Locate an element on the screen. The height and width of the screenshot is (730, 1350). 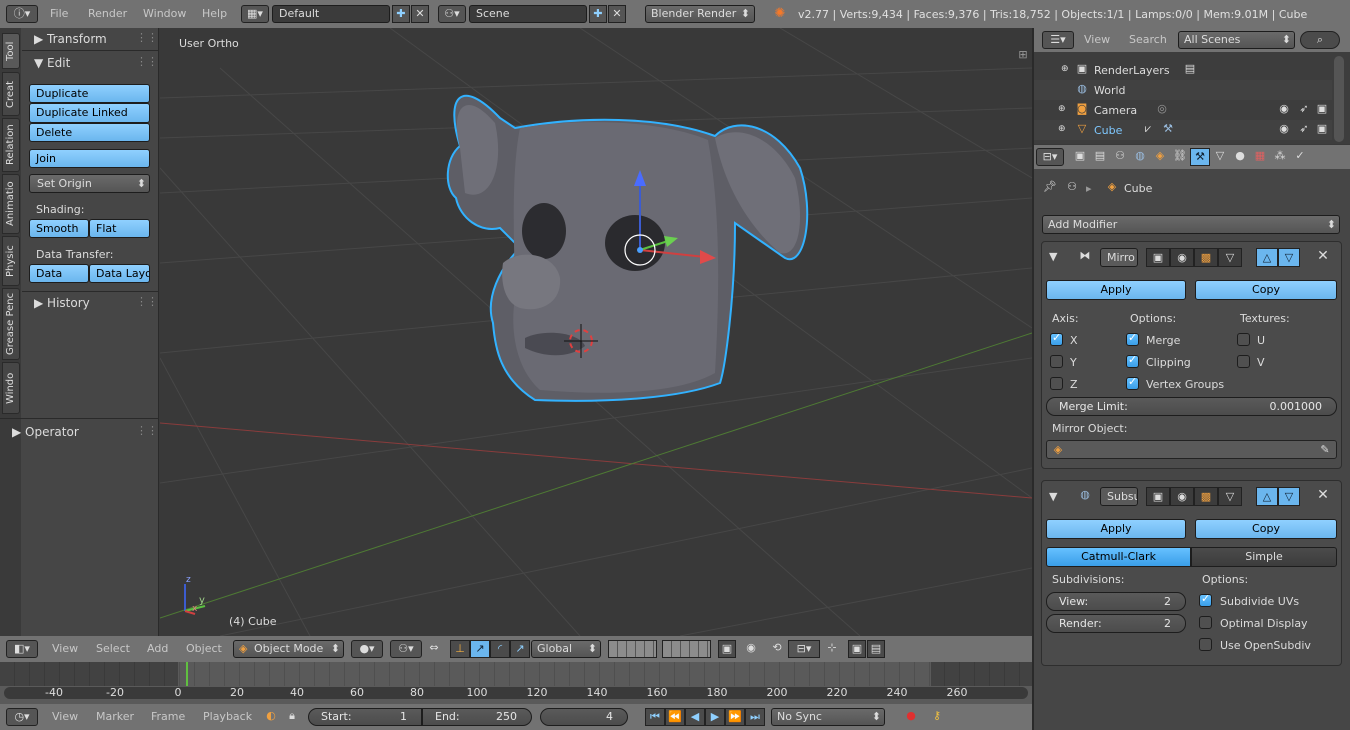
pivot-point-icon: ⚇▾ is located at coordinates (406, 649).